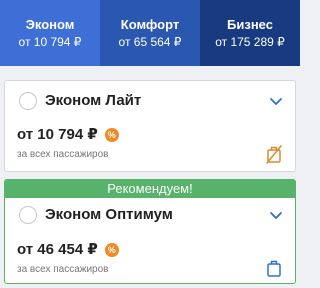 This screenshot has width=320, height=288. Describe the element at coordinates (57, 134) in the screenshot. I see `tariff-price: от 10 794 ₽` at that location.